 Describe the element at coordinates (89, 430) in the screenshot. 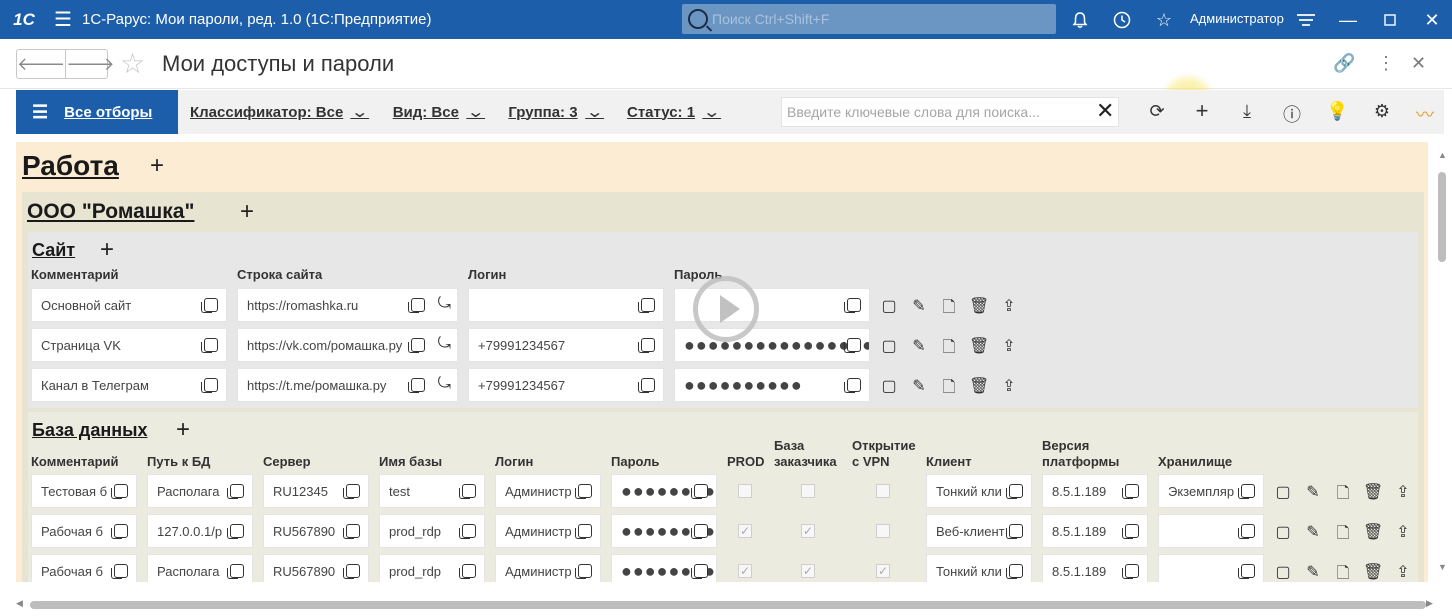

I see `db-group-title: База данных` at that location.